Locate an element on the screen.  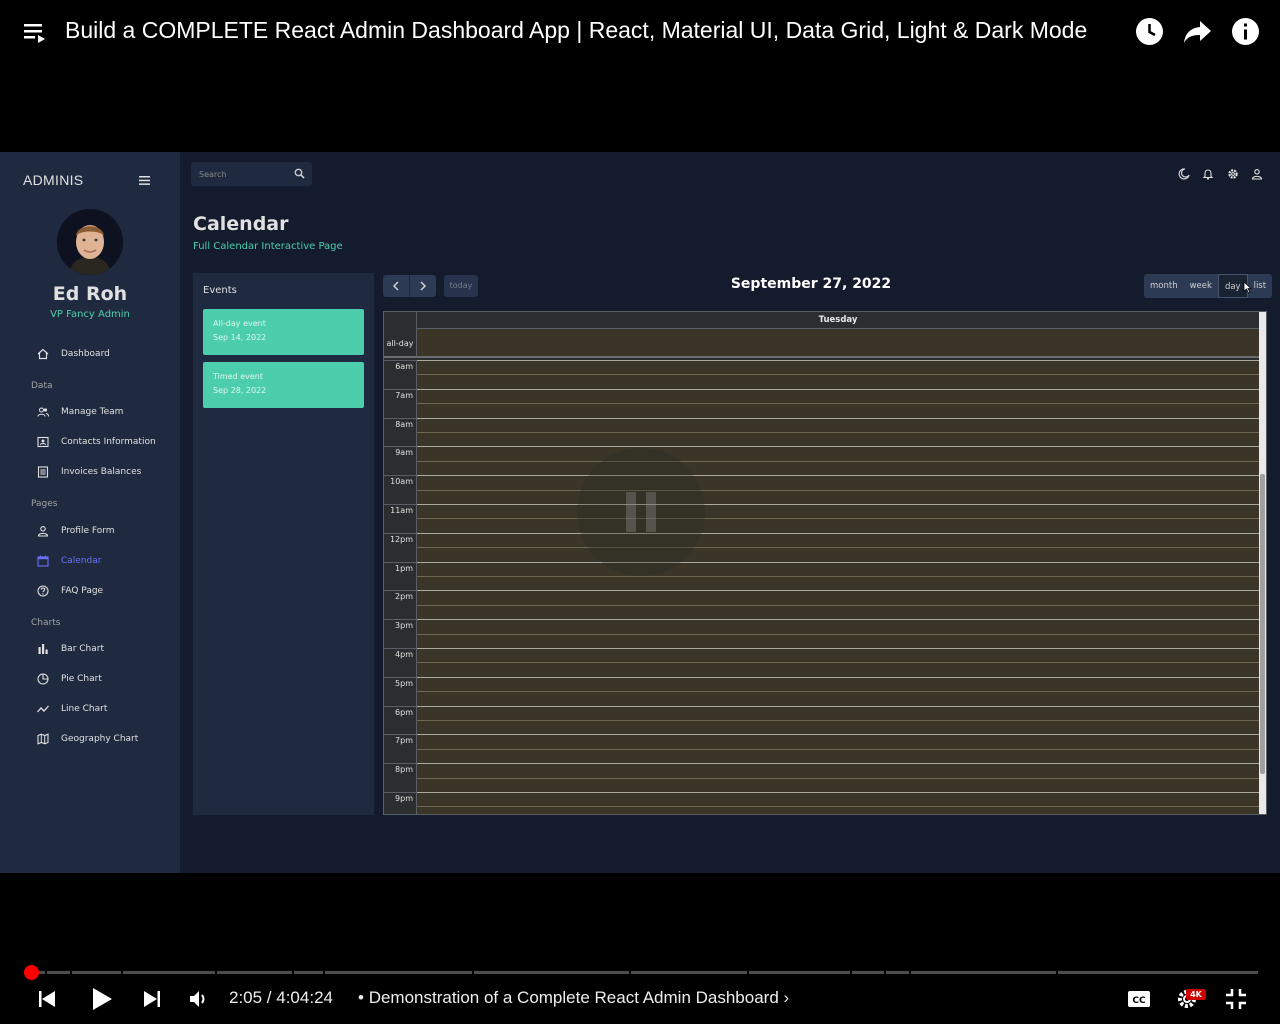
calendar-scrollbar is located at coordinates (1262, 563).